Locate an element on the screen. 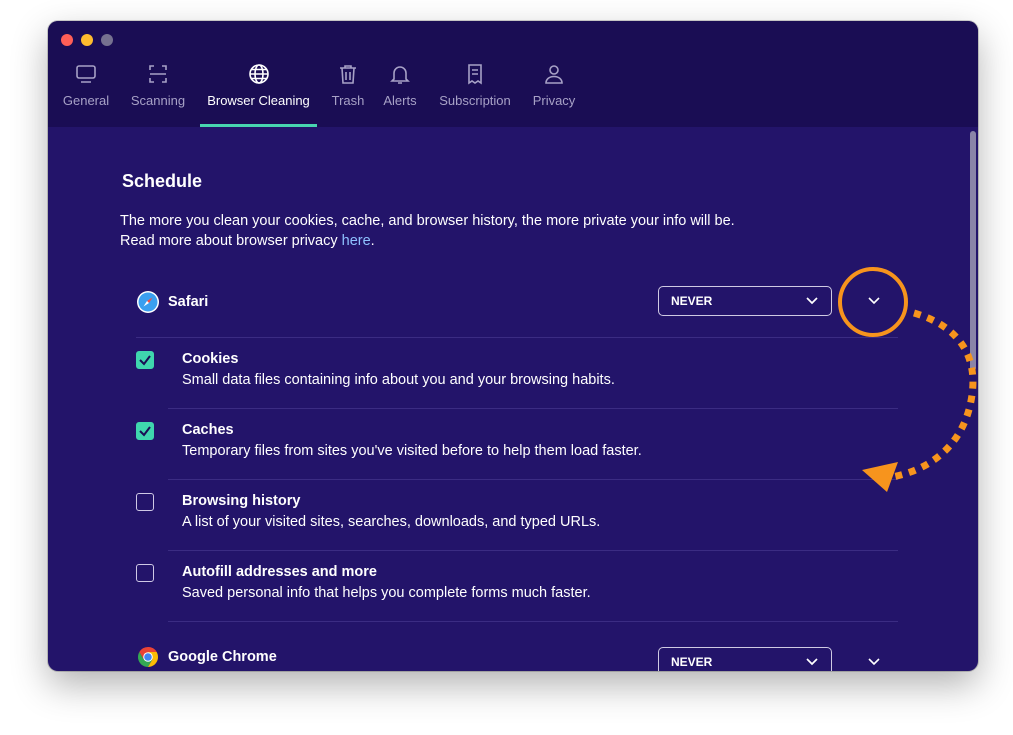  highlight-circle is located at coordinates (873, 302).